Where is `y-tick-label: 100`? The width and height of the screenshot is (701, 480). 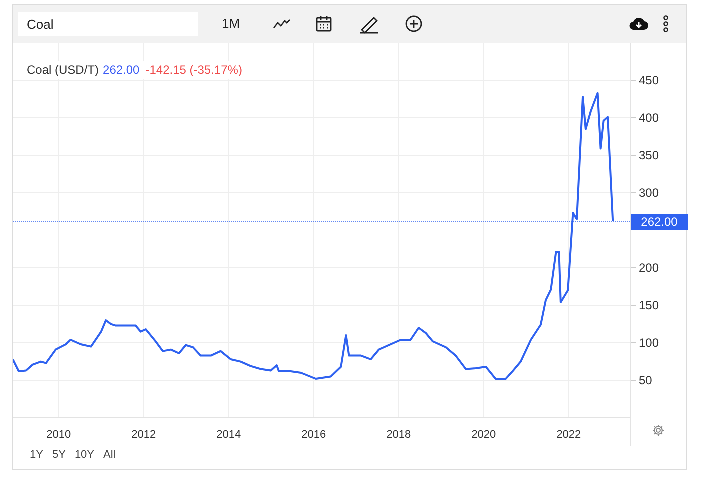
y-tick-label: 100 is located at coordinates (649, 343).